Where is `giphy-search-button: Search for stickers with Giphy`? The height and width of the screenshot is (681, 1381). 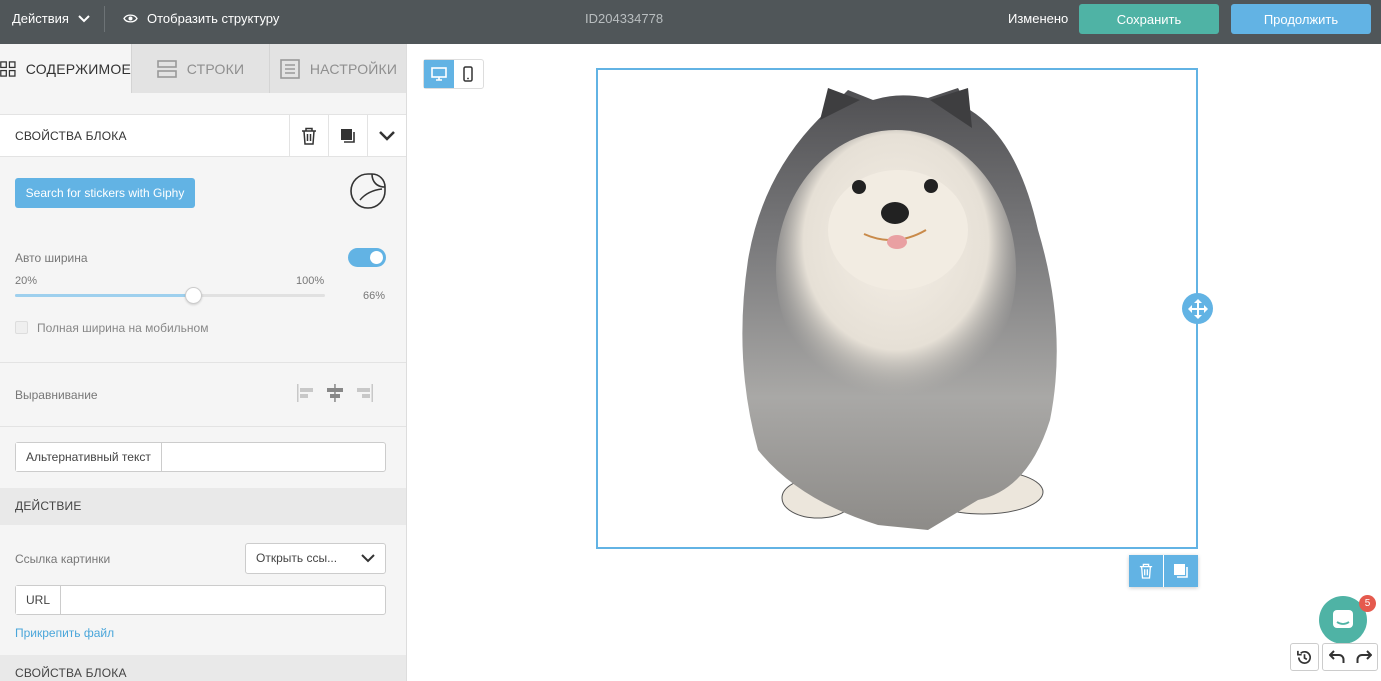 giphy-search-button: Search for stickers with Giphy is located at coordinates (105, 193).